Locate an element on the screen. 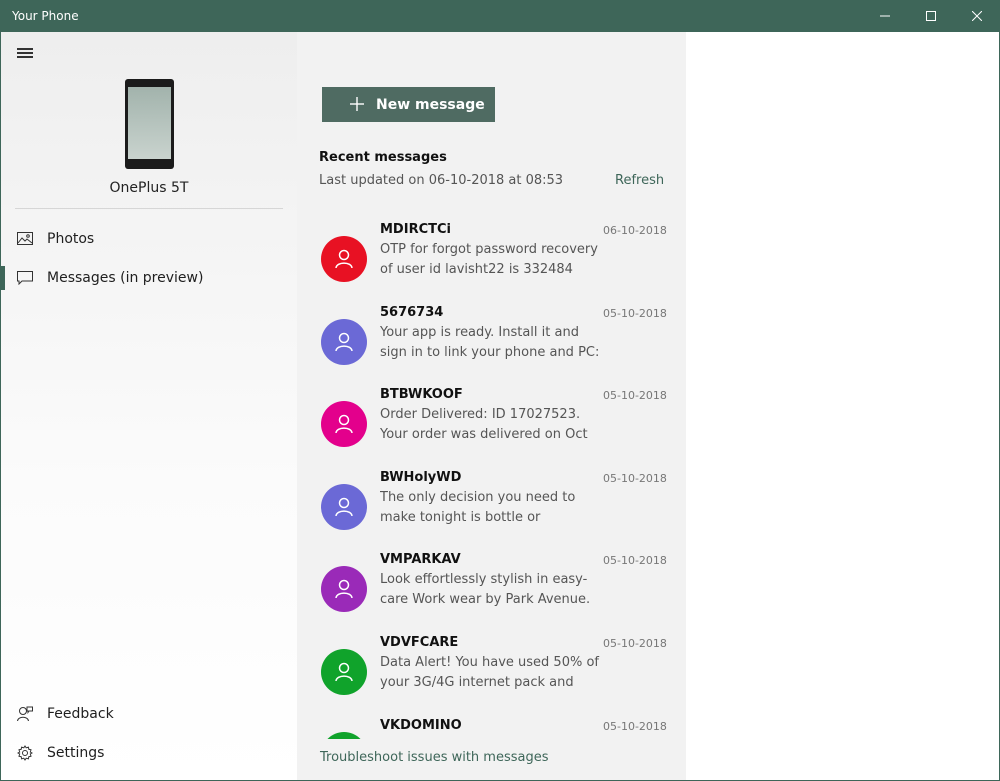  new-message-label: New message is located at coordinates (430, 104).